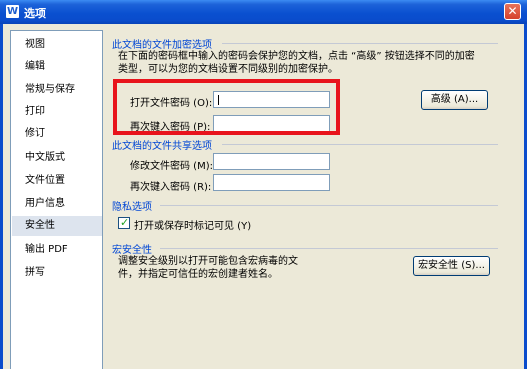 The height and width of the screenshot is (369, 527). I want to click on reenter-modify-password-label: 再次键入密码 (R):, so click(171, 187).